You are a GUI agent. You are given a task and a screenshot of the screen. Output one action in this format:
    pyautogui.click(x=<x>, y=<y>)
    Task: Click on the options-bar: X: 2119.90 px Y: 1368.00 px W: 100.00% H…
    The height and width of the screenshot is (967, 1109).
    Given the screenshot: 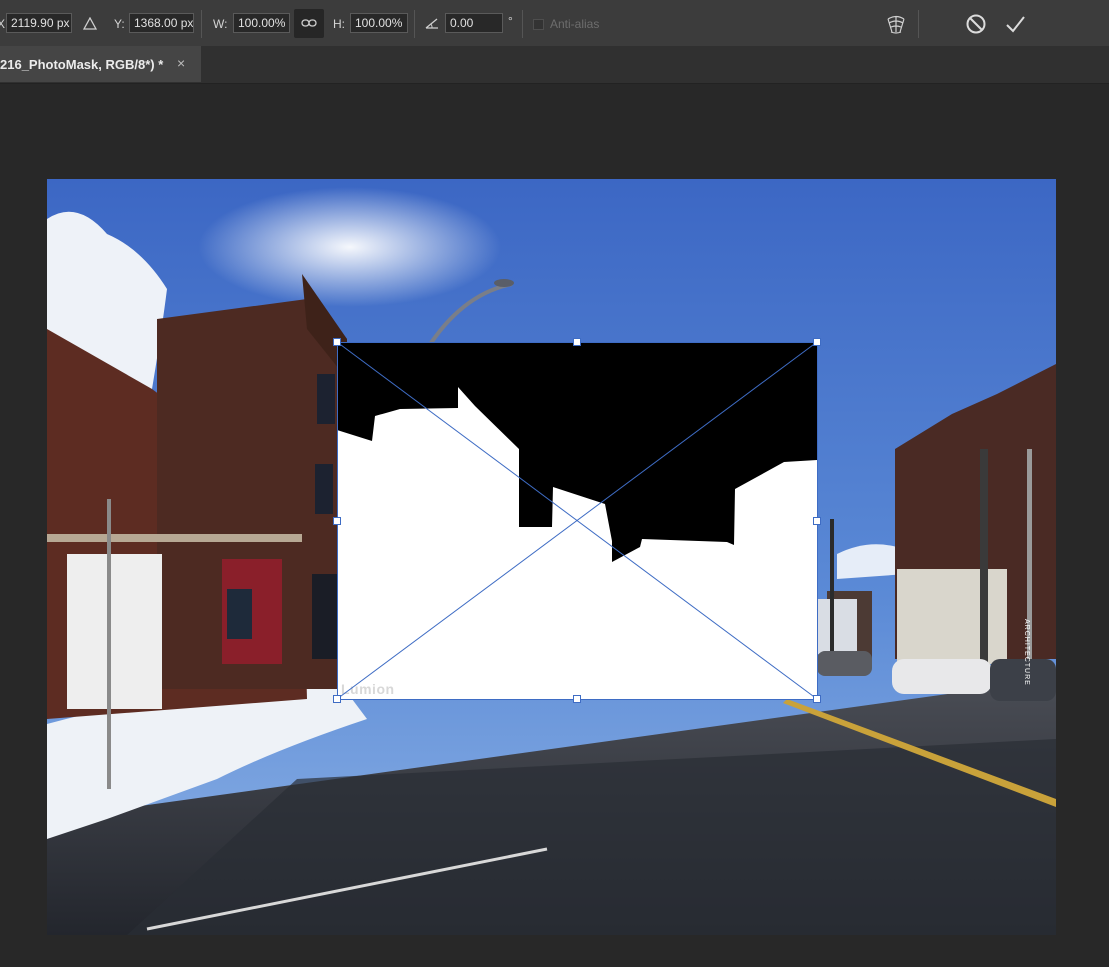 What is the action you would take?
    pyautogui.click(x=554, y=23)
    